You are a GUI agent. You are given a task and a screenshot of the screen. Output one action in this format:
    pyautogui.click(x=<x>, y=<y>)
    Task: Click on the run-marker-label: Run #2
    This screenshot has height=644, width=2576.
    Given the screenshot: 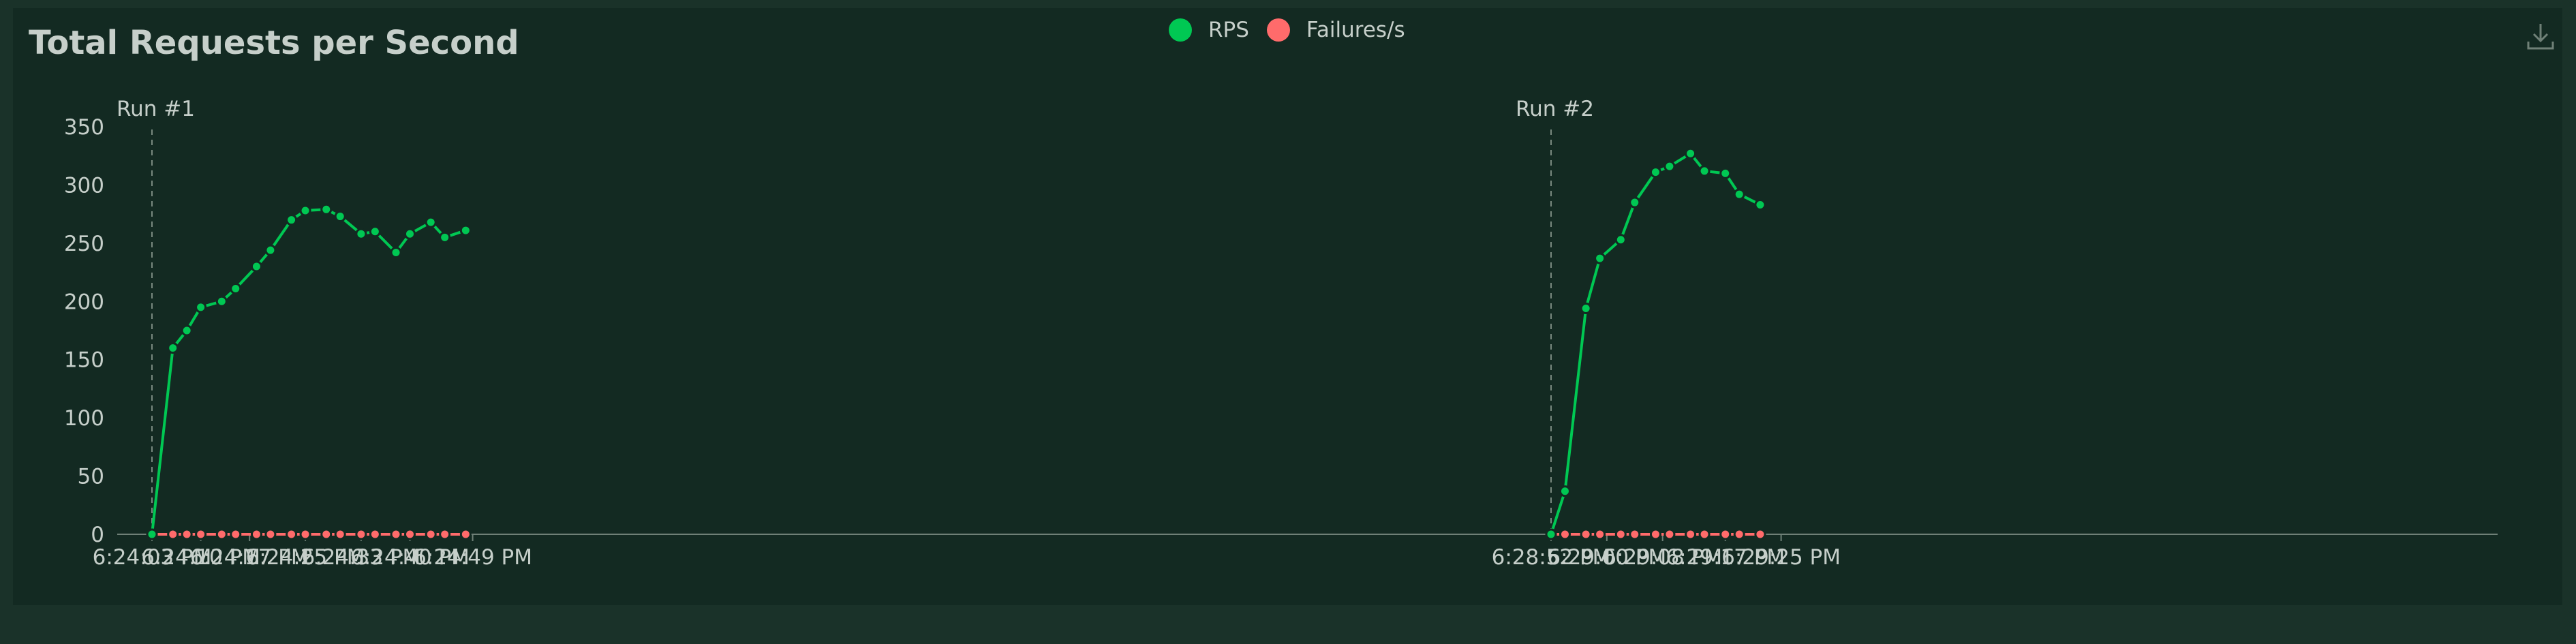 What is the action you would take?
    pyautogui.click(x=1555, y=109)
    